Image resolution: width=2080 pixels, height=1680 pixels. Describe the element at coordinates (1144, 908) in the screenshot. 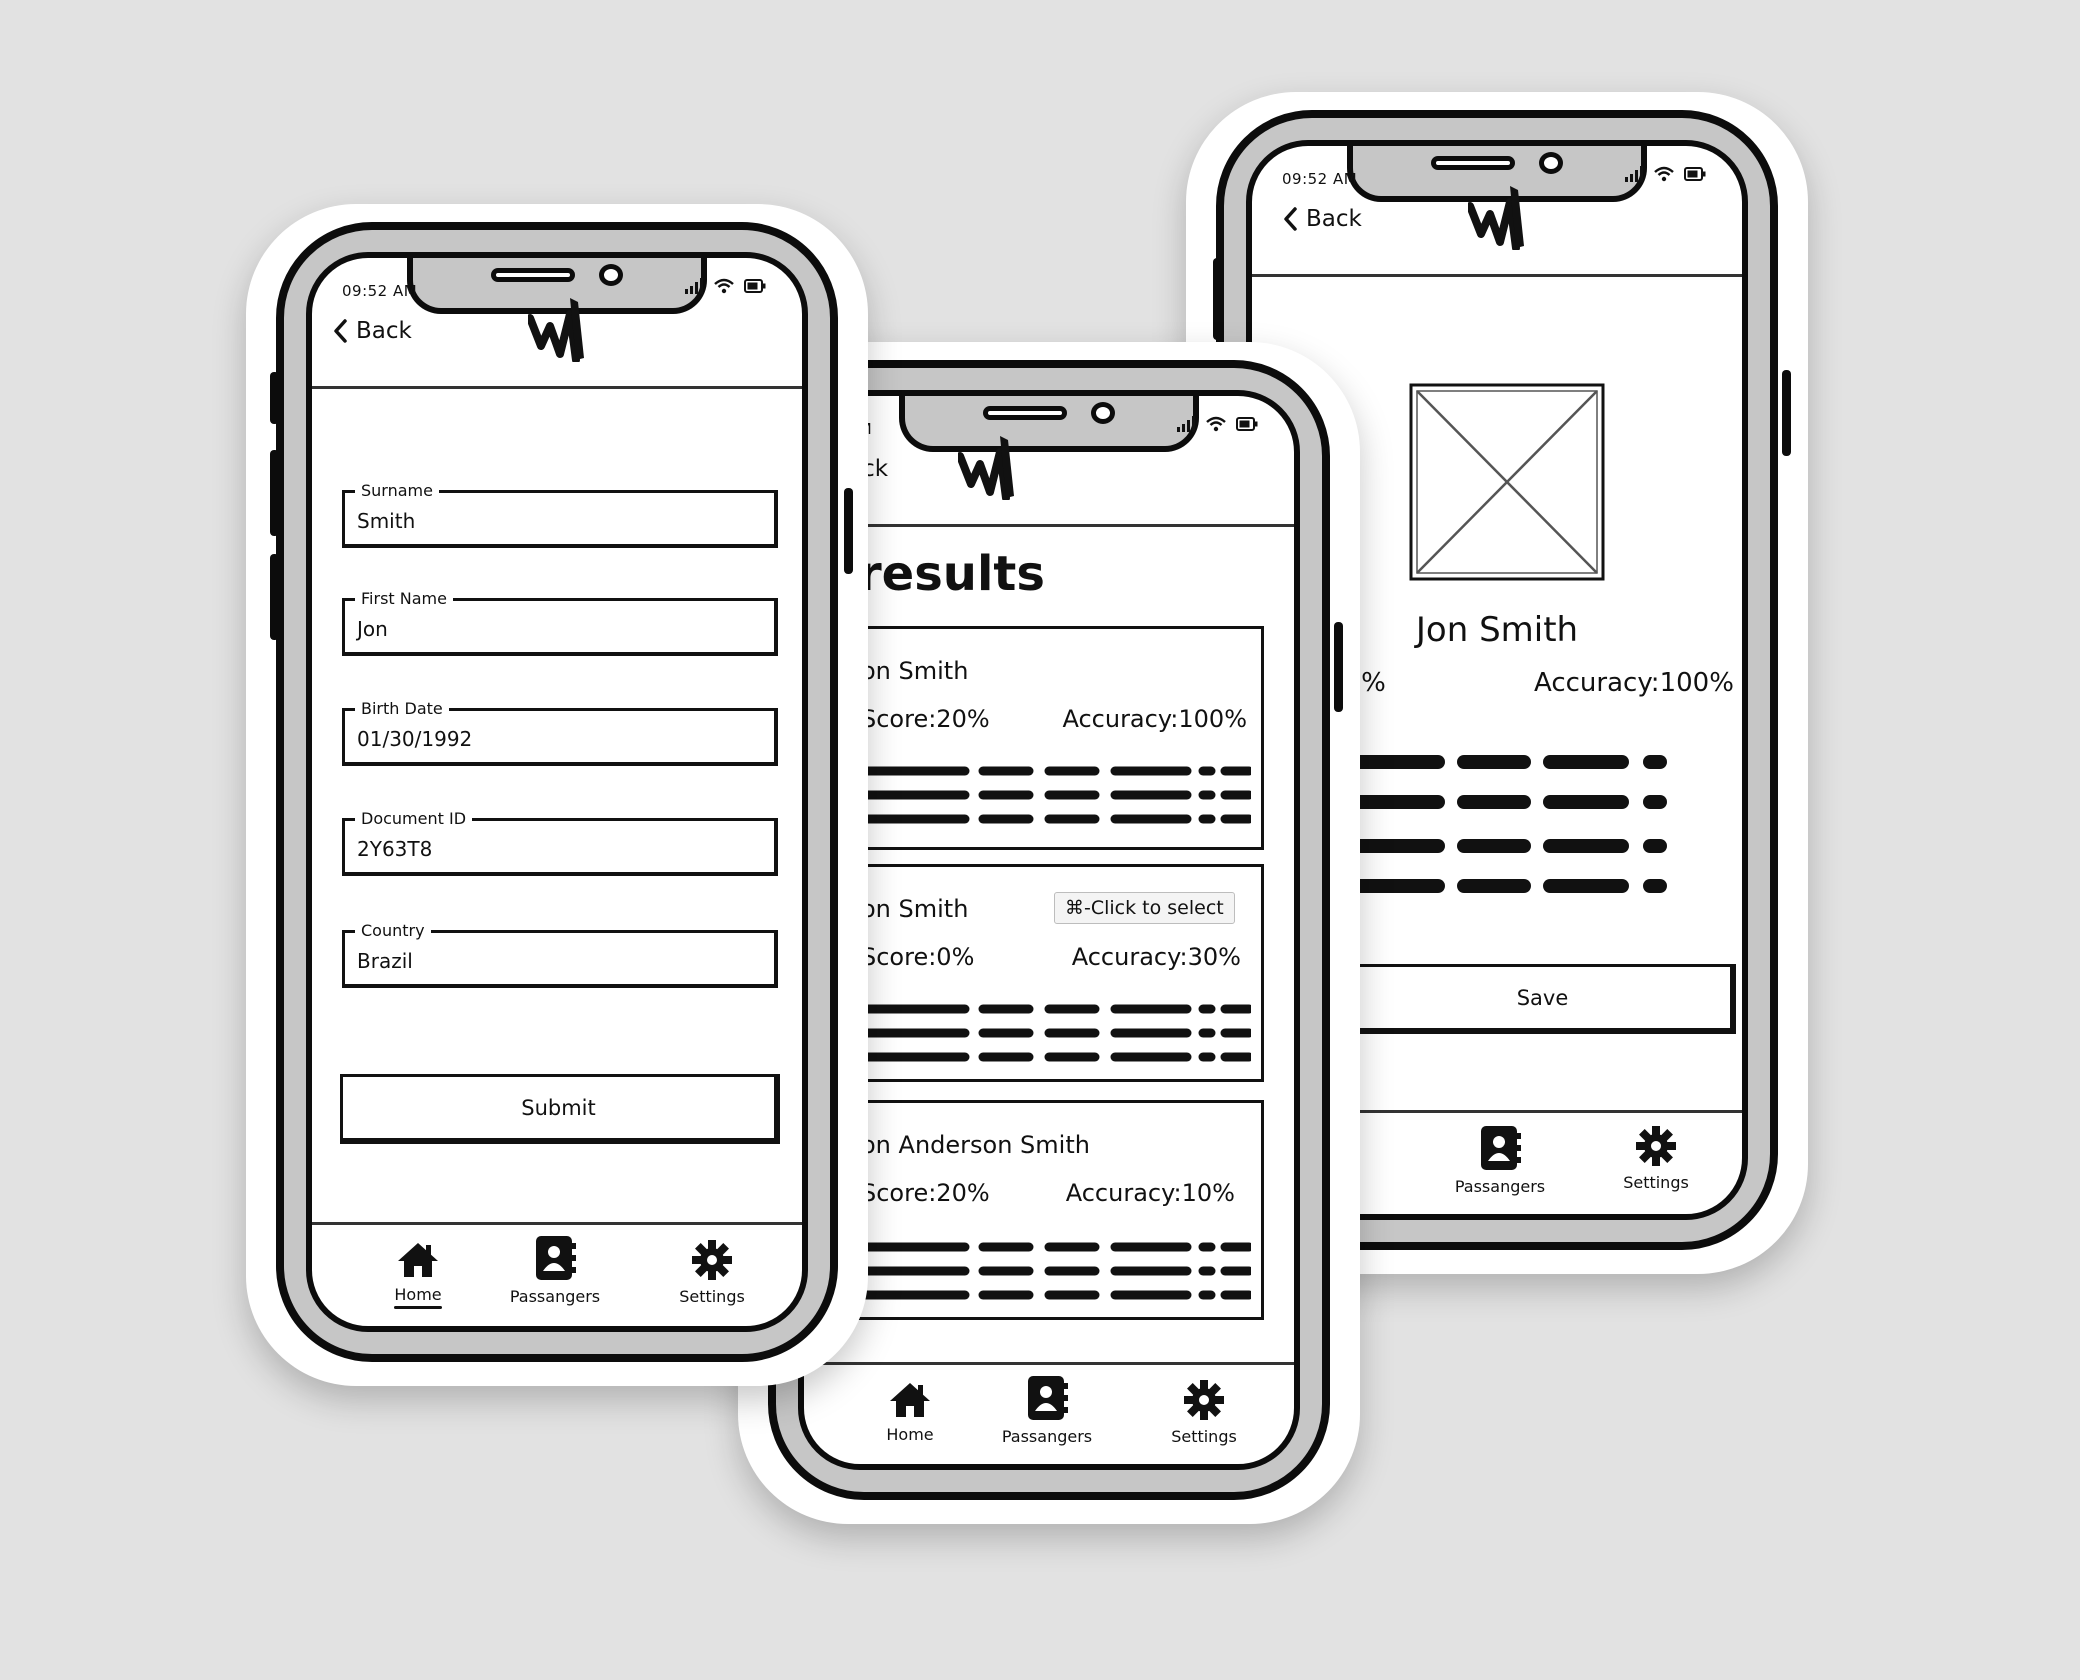

I see `select-tooltip: ⌘-Click to select` at that location.